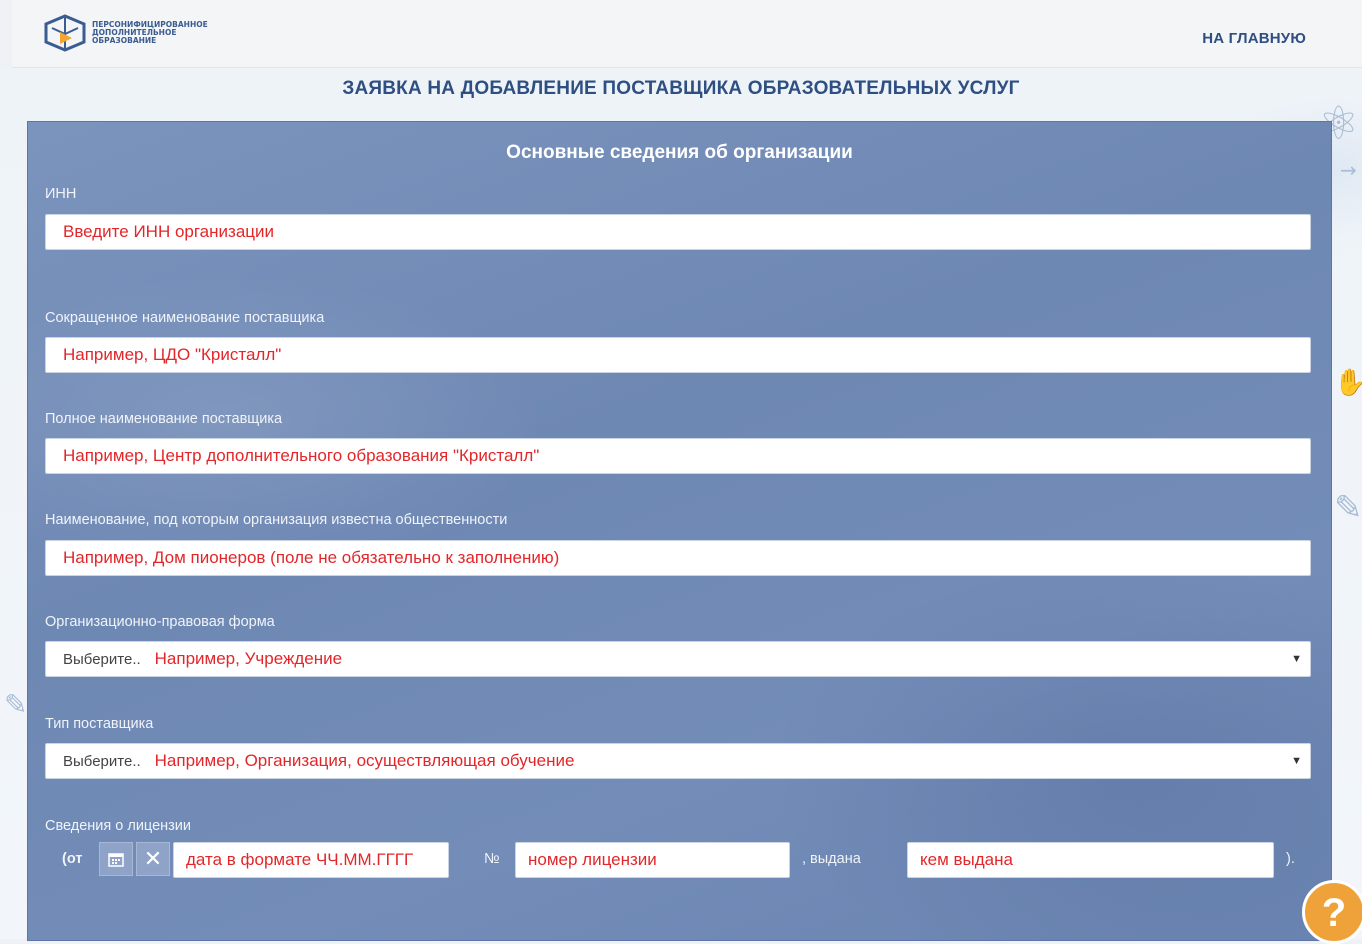 This screenshot has height=944, width=1362. I want to click on license-number-input-text: номер лицензии, so click(592, 859).